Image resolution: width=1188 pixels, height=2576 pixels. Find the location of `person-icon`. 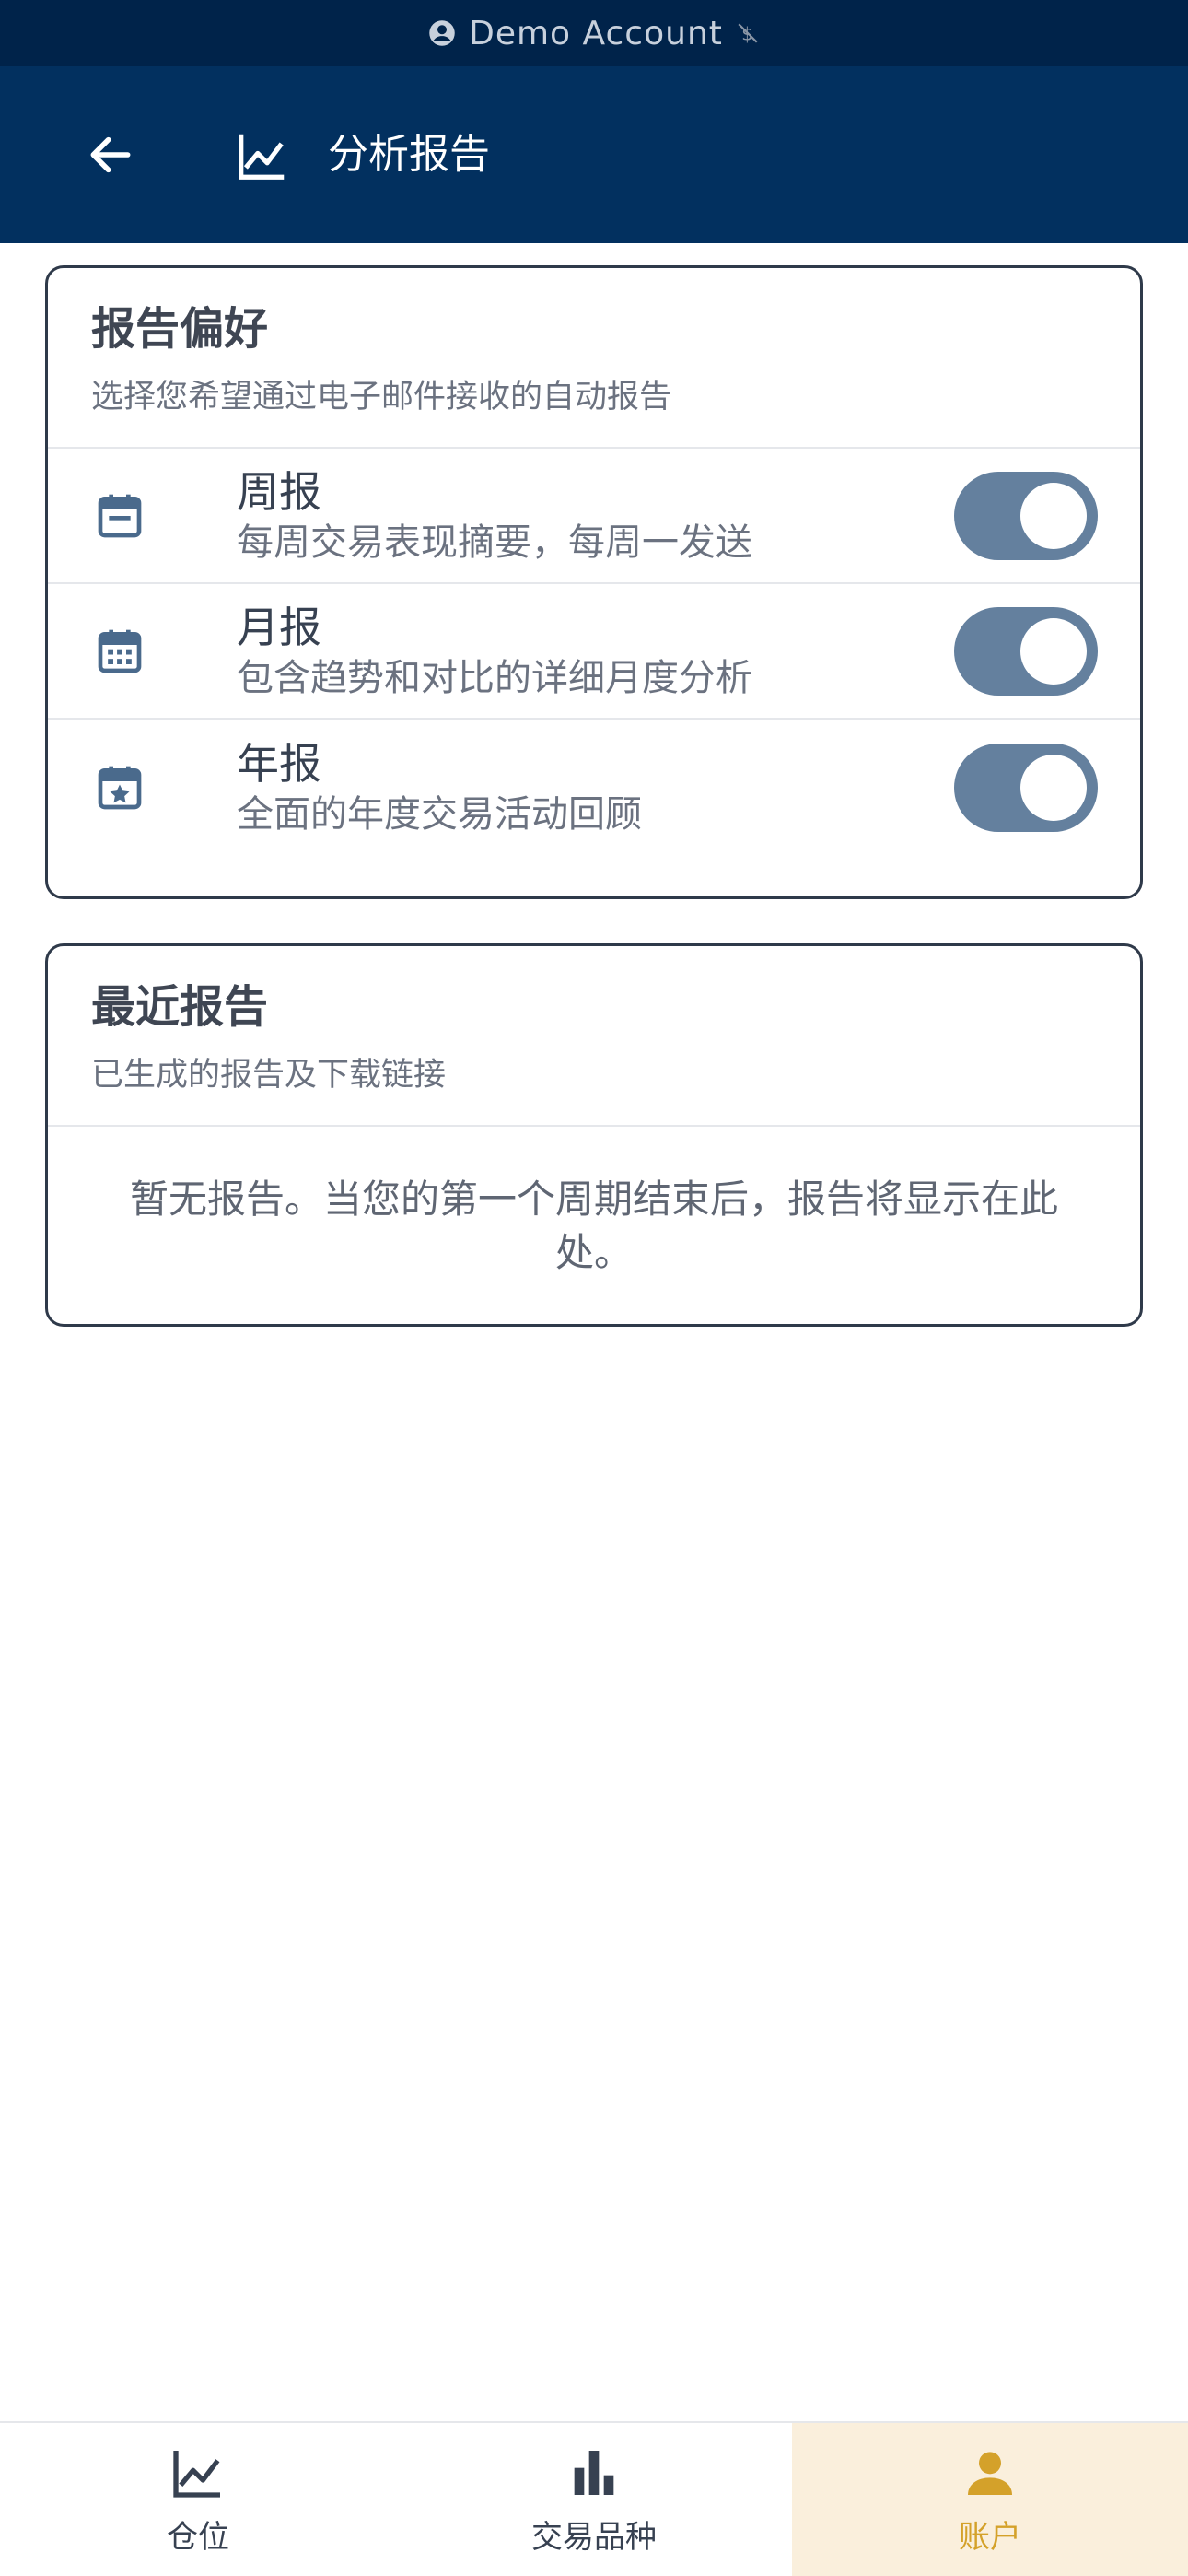

person-icon is located at coordinates (990, 2473).